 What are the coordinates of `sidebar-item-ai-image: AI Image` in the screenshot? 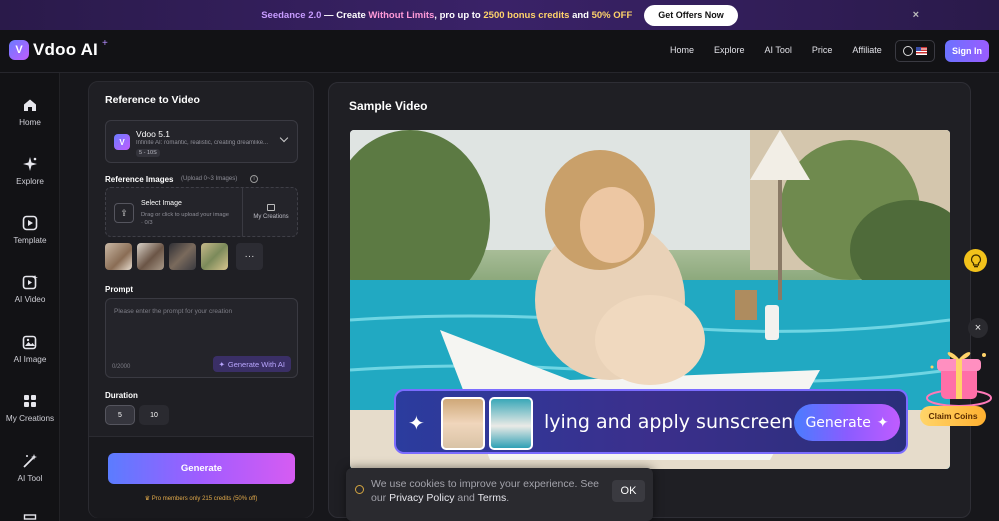 It's located at (30, 349).